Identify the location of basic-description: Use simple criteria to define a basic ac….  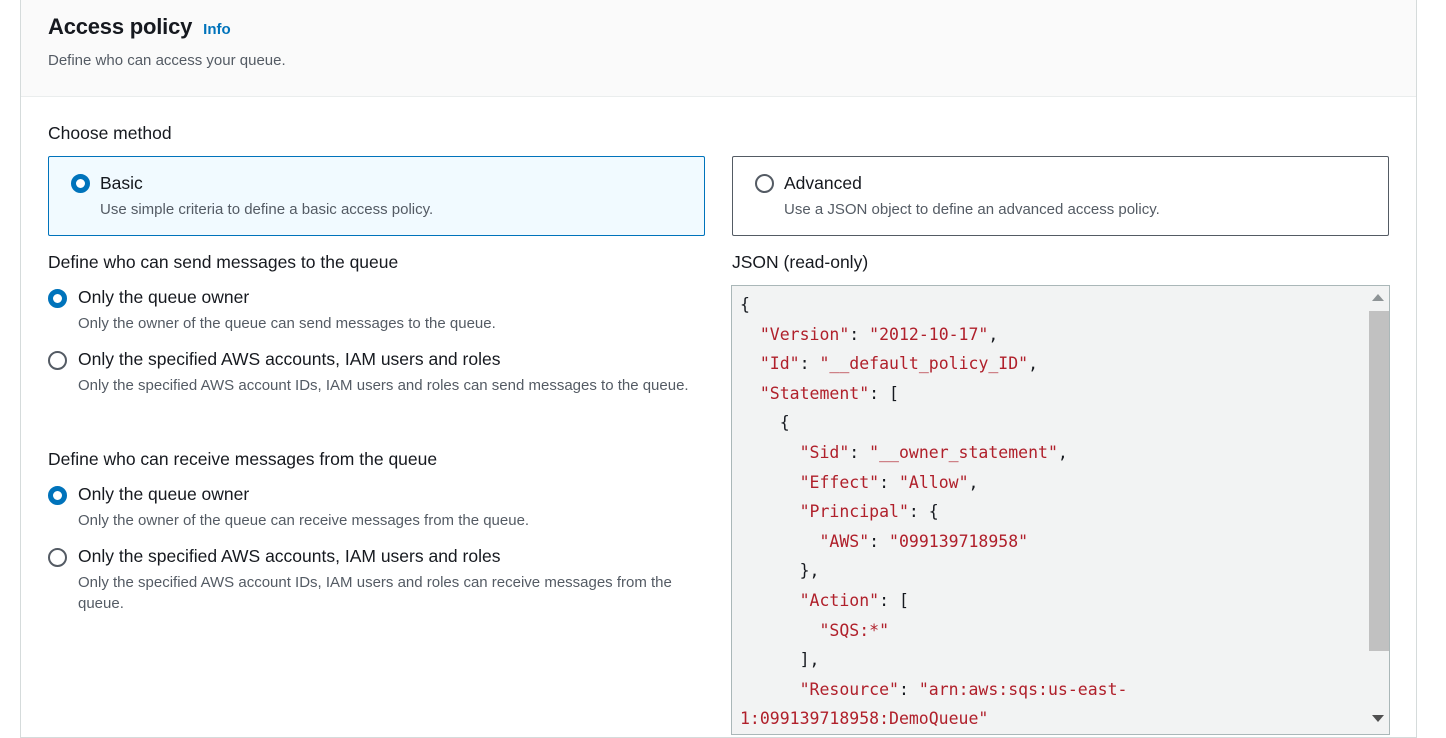
(267, 209).